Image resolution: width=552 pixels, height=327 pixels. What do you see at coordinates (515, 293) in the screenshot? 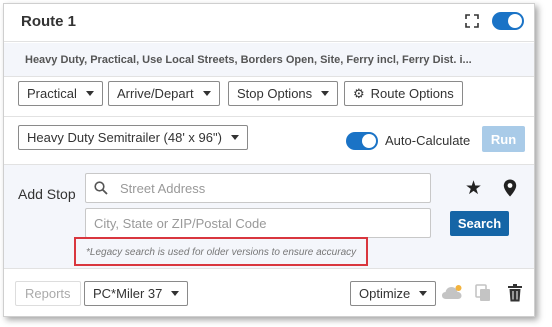
I see `trash-icon` at bounding box center [515, 293].